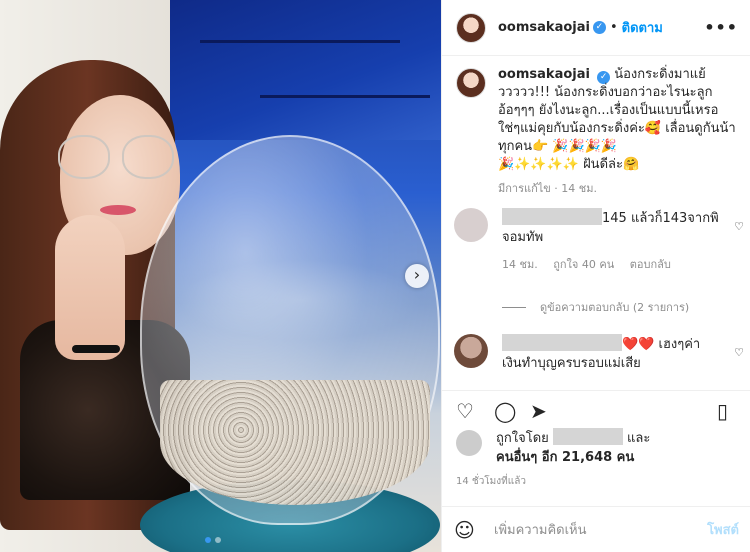 Image resolution: width=750 pixels, height=552 pixels. What do you see at coordinates (596, 529) in the screenshot?
I see `add-comment-bar: ☺ เพิ่มความคิดเห็น โพสต์` at bounding box center [596, 529].